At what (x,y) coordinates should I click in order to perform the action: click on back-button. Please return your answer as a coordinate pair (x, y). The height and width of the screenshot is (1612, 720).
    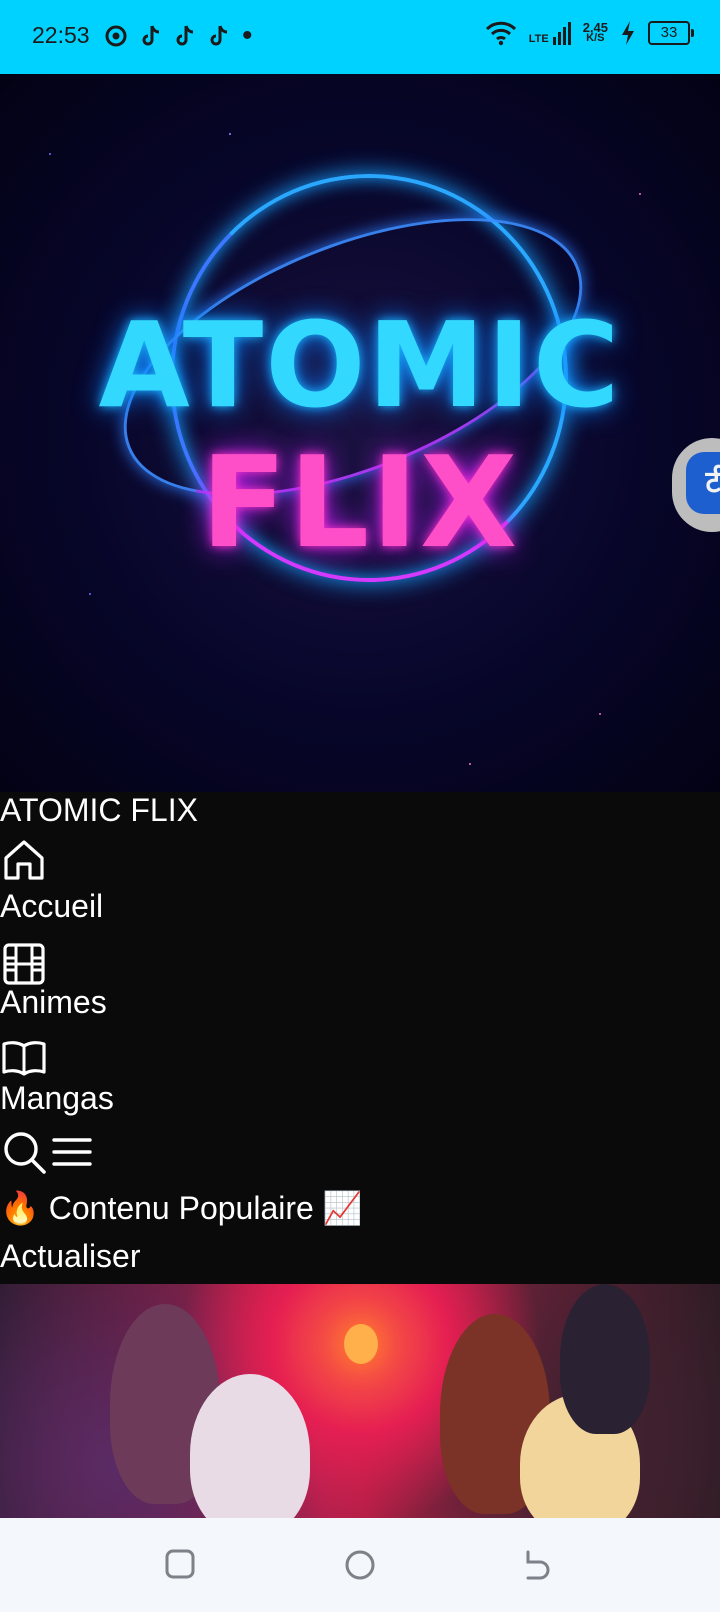
    Looking at the image, I should click on (539, 1564).